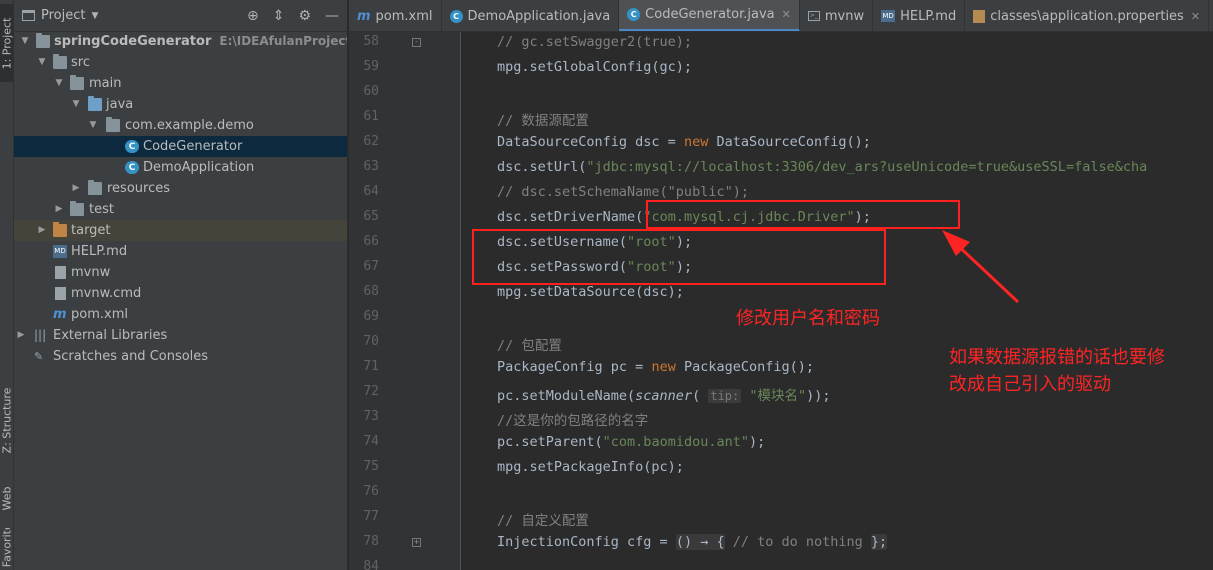 This screenshot has height=570, width=1213. What do you see at coordinates (7, 43) in the screenshot?
I see `project-tool-tab: 1: Project` at bounding box center [7, 43].